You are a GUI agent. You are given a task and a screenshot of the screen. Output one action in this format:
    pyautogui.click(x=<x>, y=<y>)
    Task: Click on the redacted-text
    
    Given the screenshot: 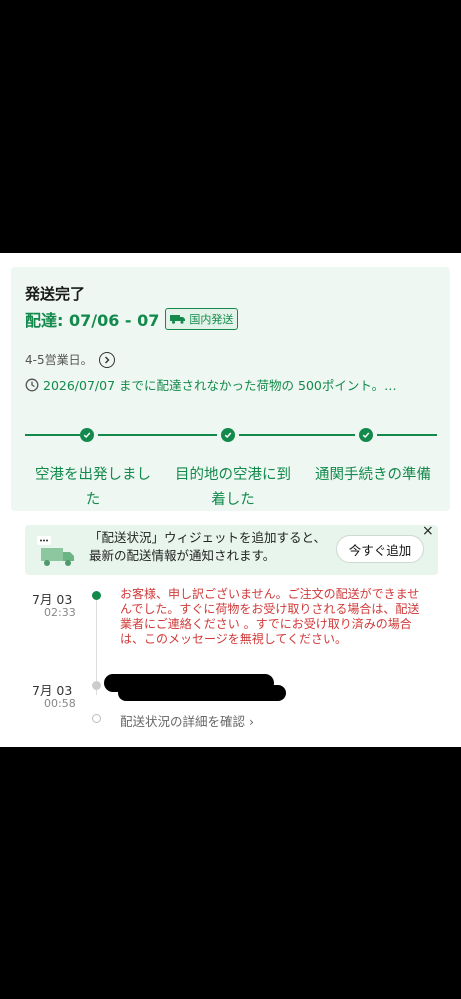 What is the action you would take?
    pyautogui.click(x=202, y=693)
    